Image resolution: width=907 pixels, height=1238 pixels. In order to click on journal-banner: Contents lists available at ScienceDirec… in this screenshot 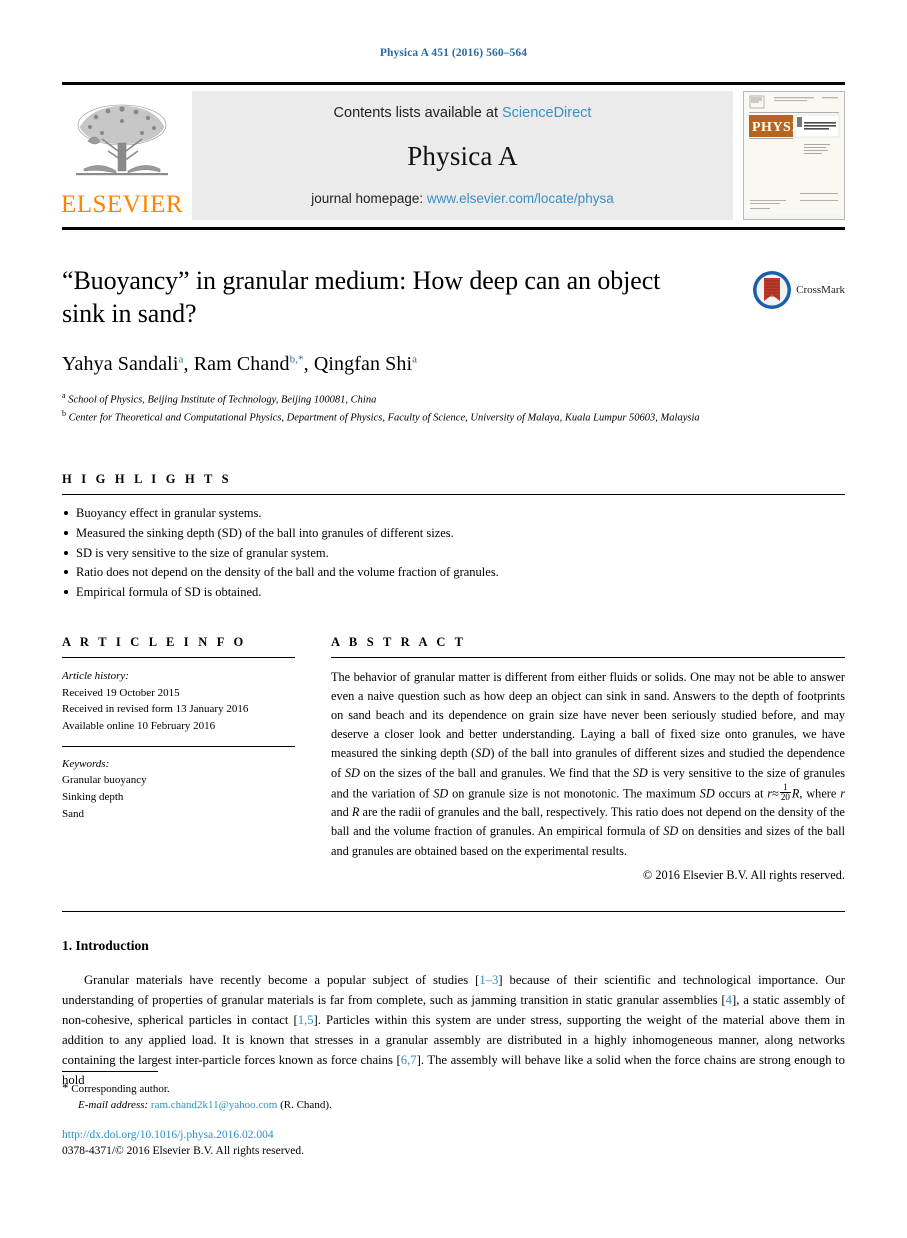, I will do `click(462, 155)`.